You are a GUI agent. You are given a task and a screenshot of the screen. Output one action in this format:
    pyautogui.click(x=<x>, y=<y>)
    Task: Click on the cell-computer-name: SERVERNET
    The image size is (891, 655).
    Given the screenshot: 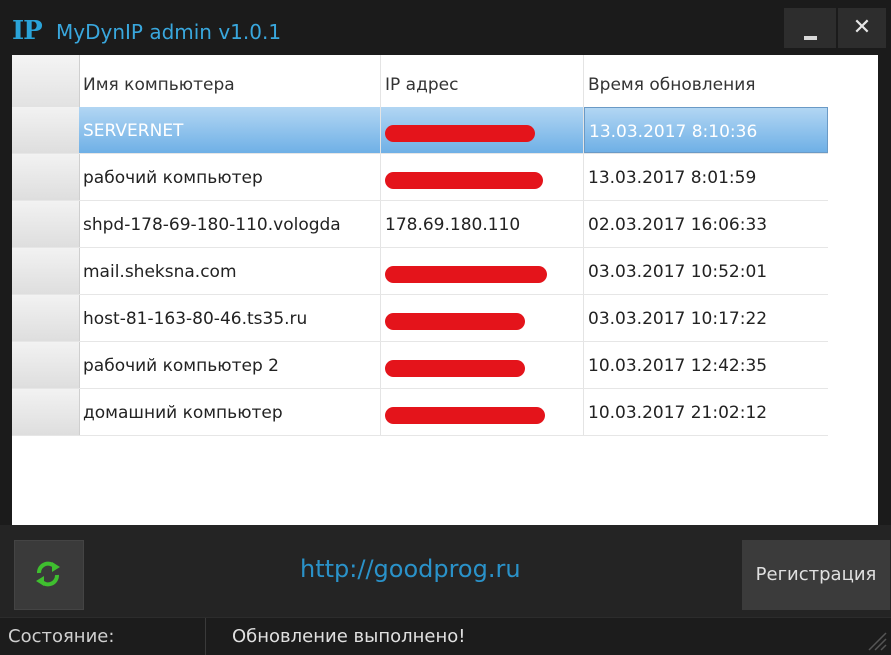 What is the action you would take?
    pyautogui.click(x=230, y=130)
    